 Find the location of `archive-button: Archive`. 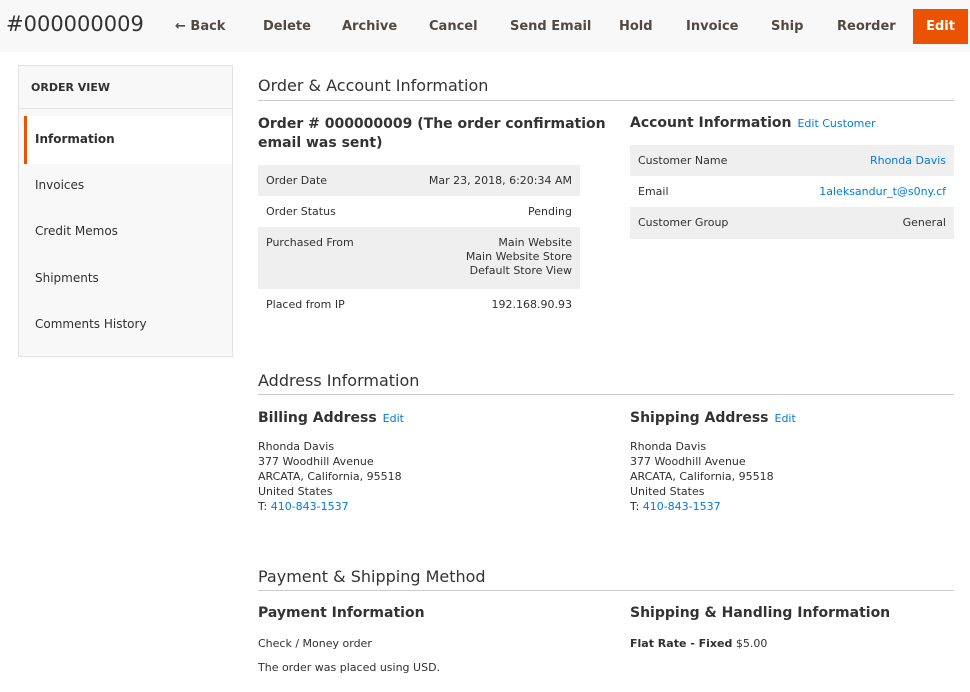

archive-button: Archive is located at coordinates (369, 26).